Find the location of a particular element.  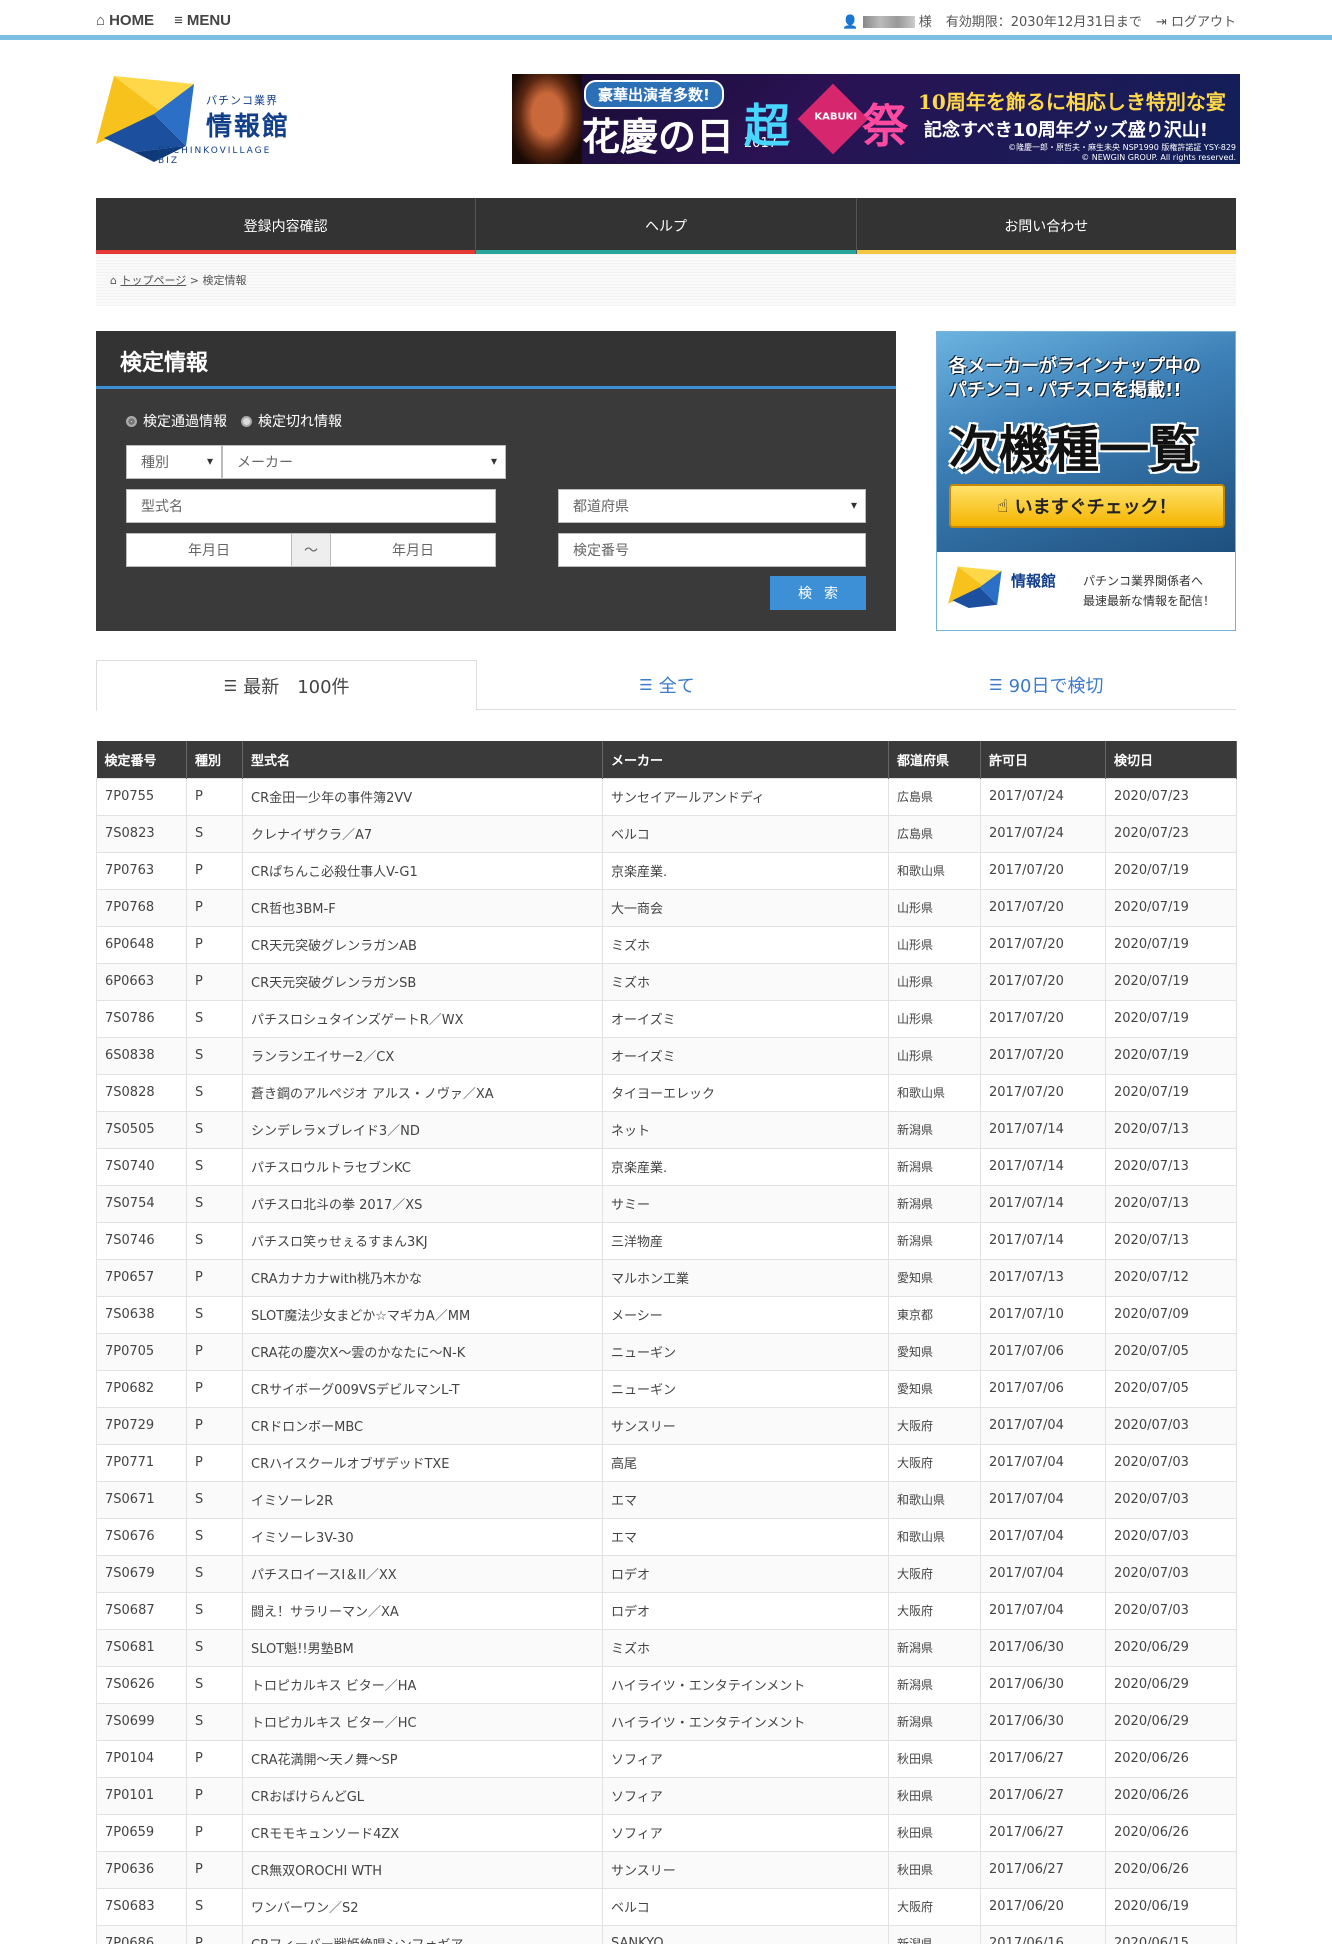

col-header-approval-date: 許可日 is located at coordinates (1043, 759).